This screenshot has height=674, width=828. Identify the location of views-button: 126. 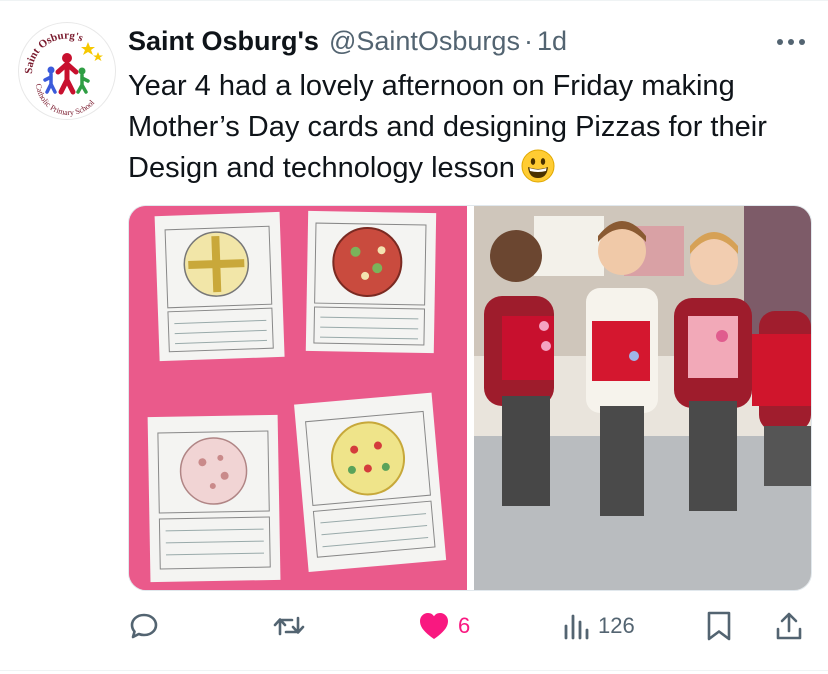
(598, 626).